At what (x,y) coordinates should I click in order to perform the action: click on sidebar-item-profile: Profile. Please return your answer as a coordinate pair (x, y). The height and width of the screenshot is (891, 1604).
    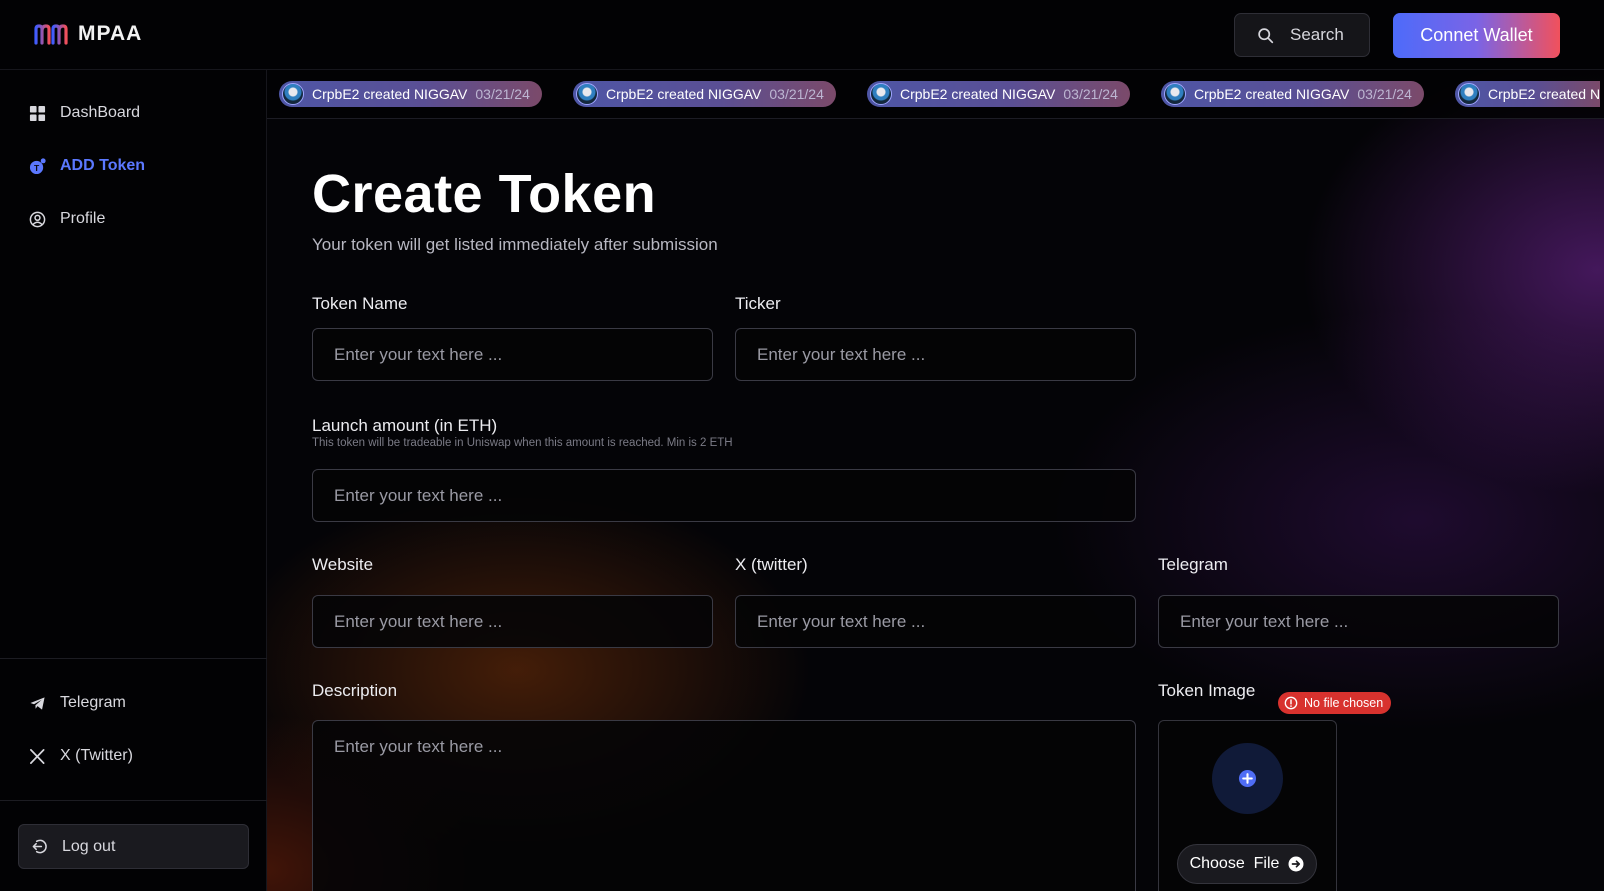
    Looking at the image, I should click on (67, 219).